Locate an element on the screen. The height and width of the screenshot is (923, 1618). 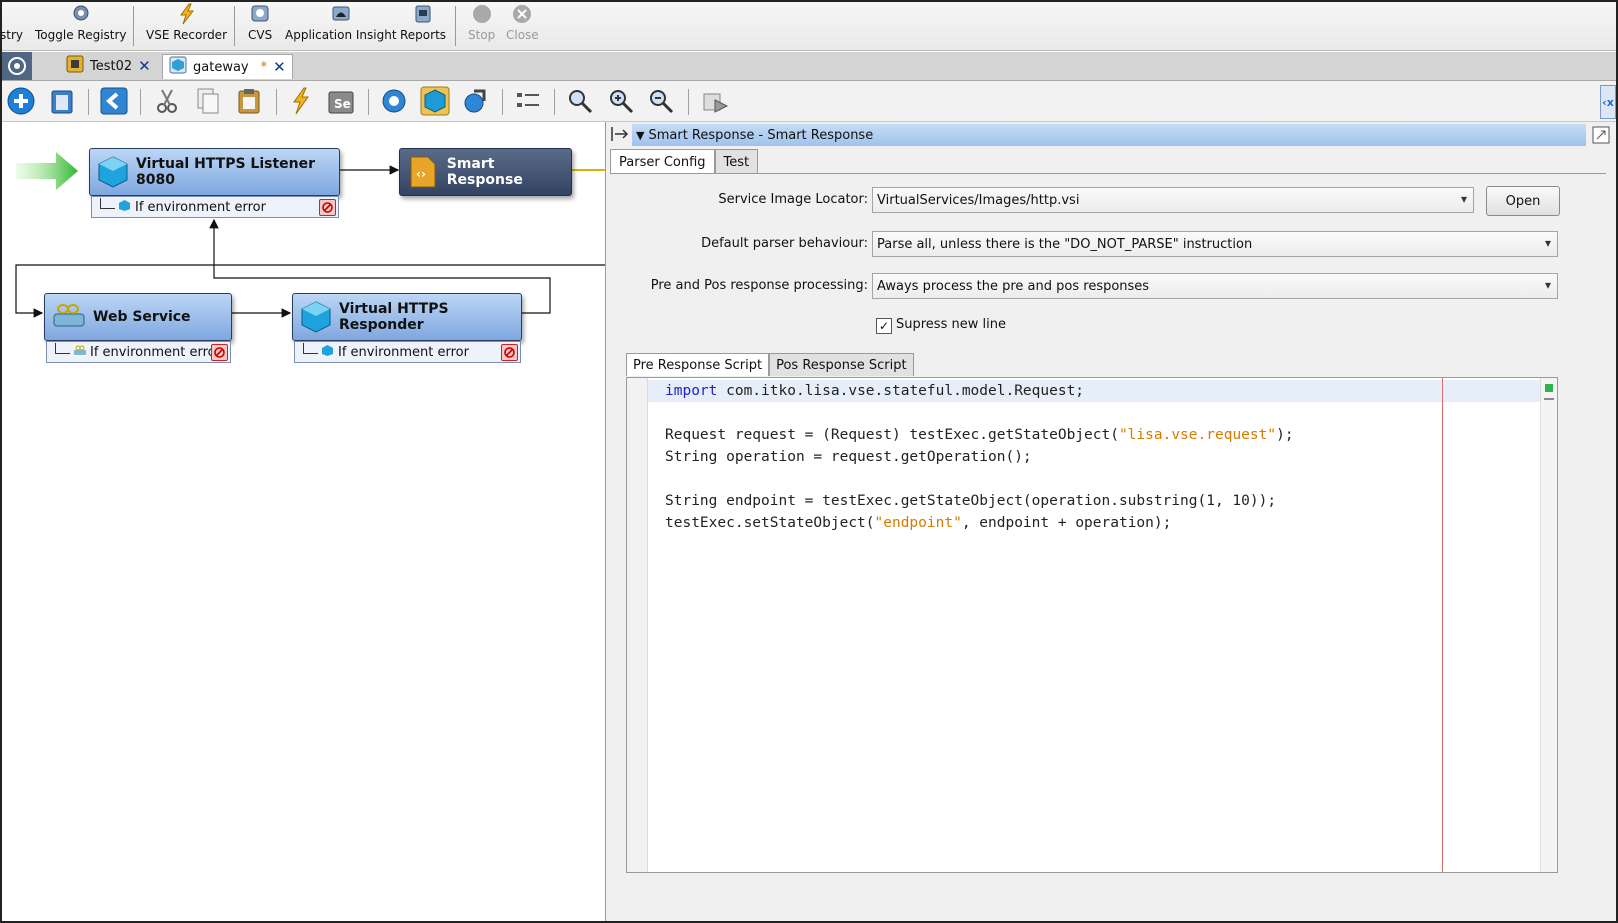
node-web-service: Web Service is located at coordinates (138, 317).